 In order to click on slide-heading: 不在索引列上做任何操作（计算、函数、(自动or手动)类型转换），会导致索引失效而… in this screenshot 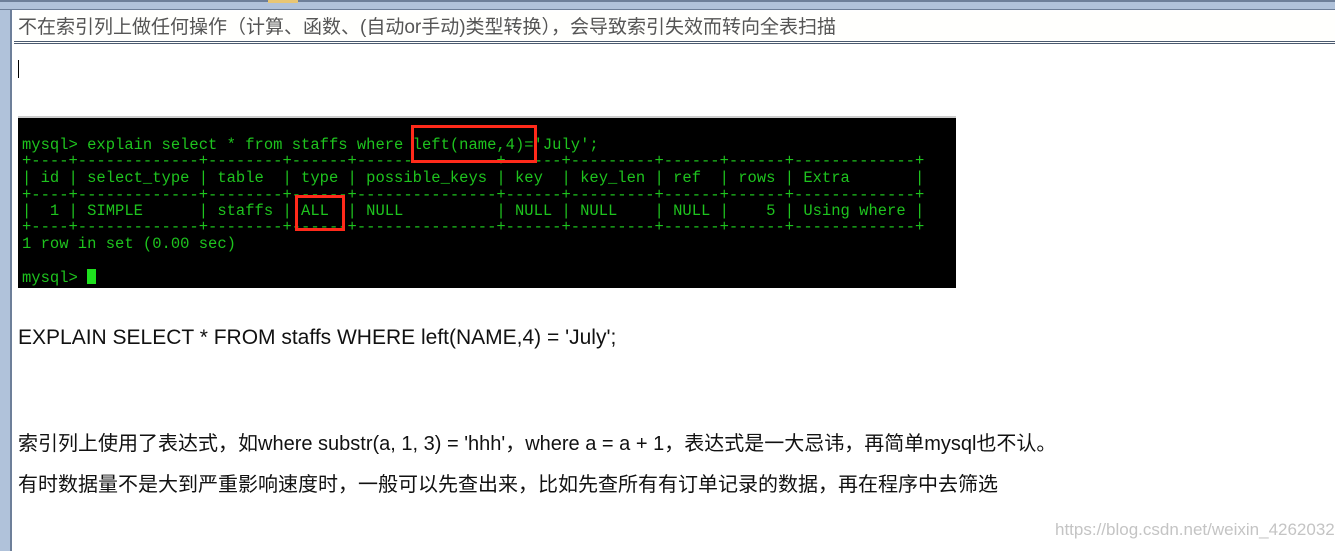, I will do `click(674, 28)`.